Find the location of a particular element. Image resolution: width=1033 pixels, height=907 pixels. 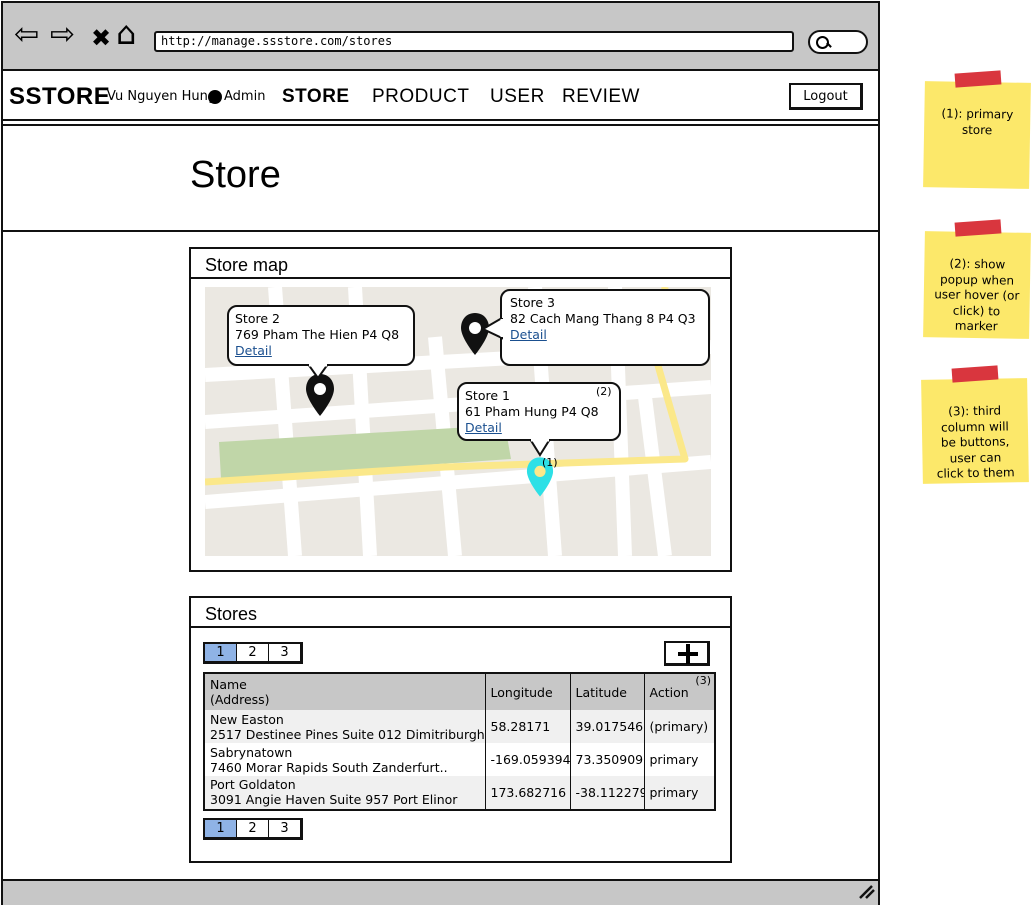

column-header-longitude: Longitude is located at coordinates (527, 692).